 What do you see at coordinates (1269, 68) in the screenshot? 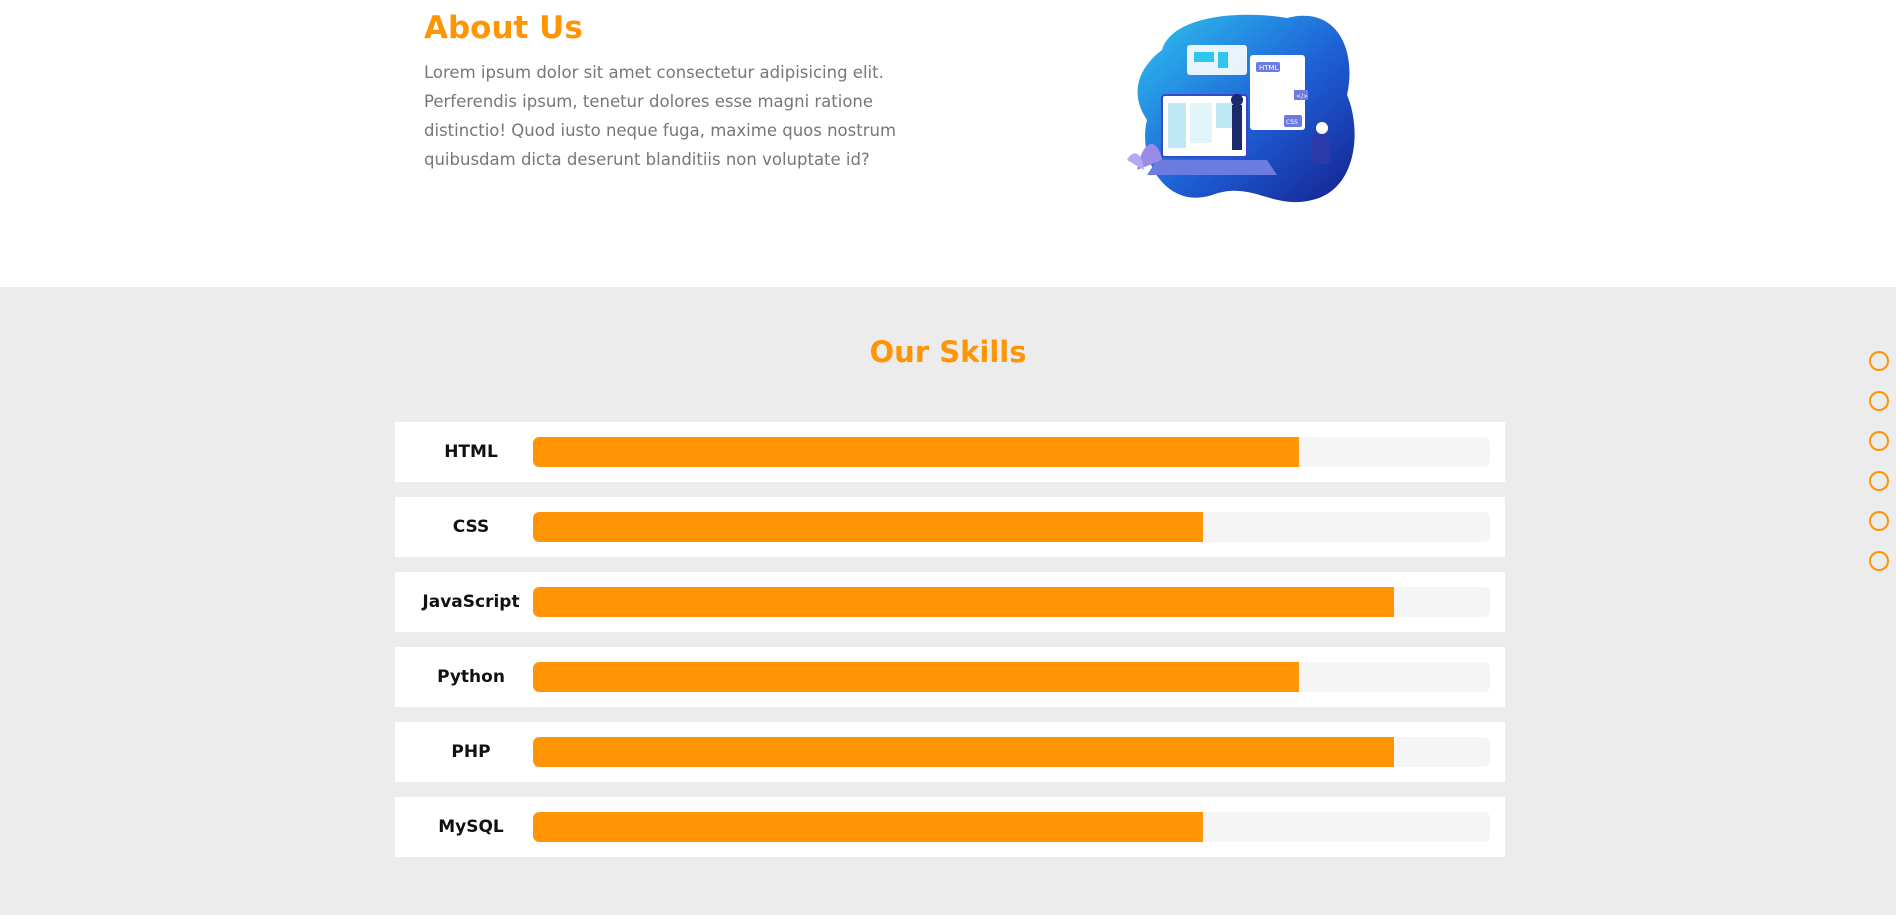
I see `html-badge: HTML` at bounding box center [1269, 68].